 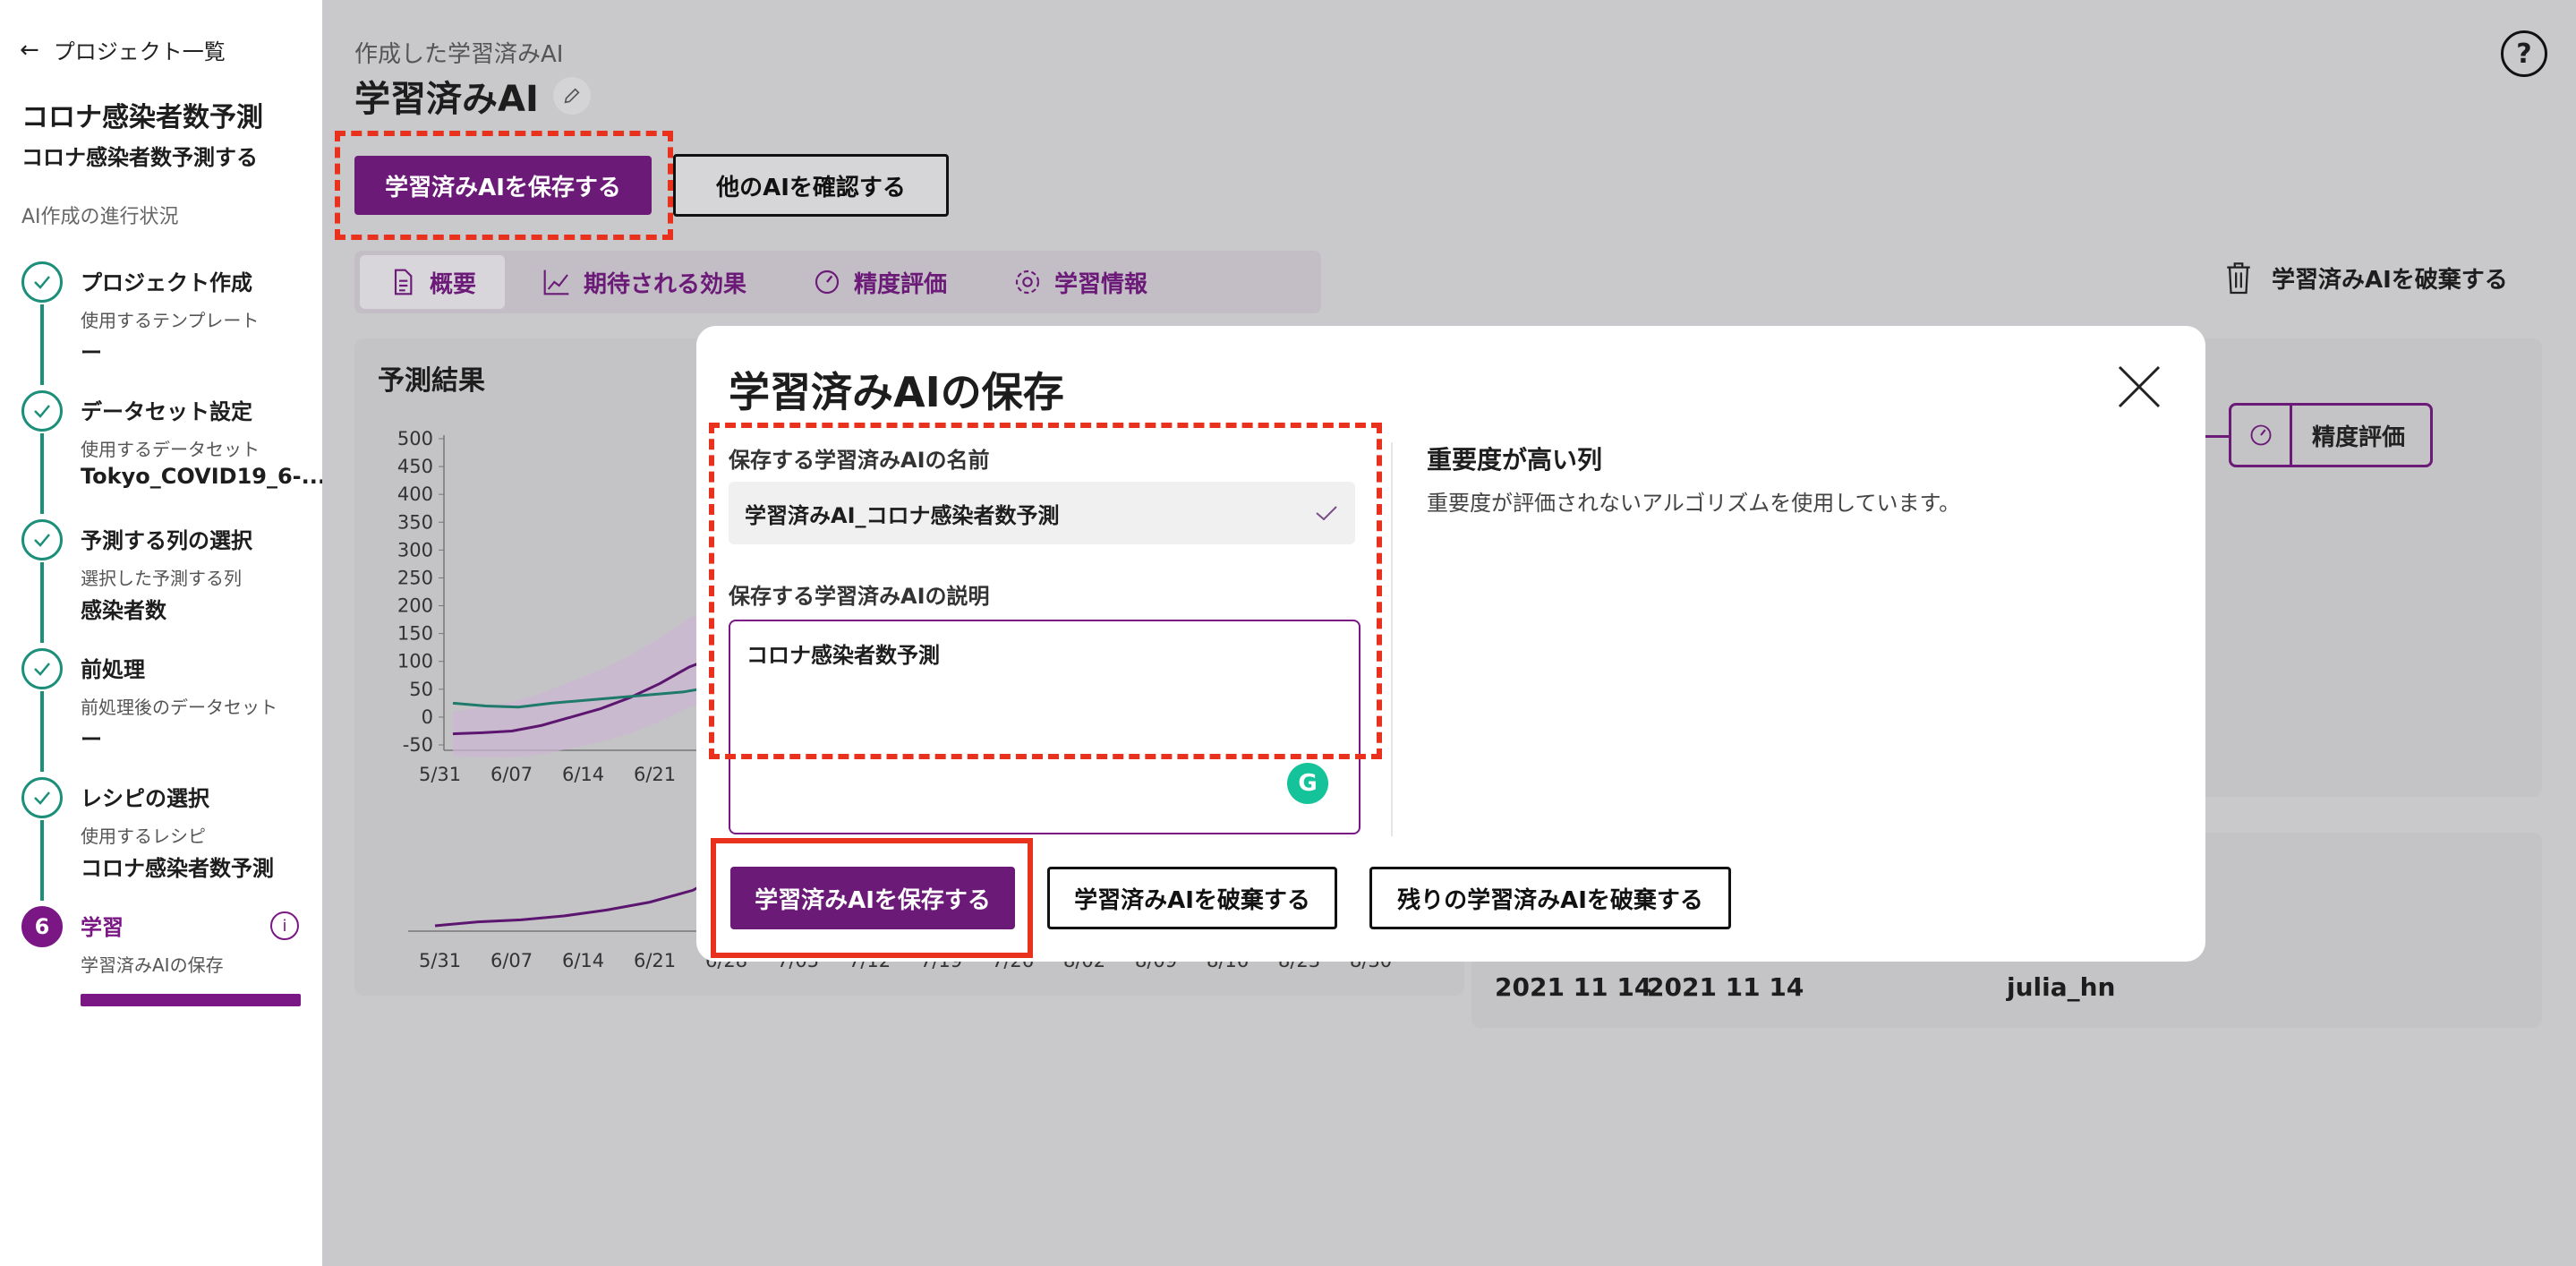 I want to click on accuracy-evaluation-button: 精度評価, so click(x=2331, y=435).